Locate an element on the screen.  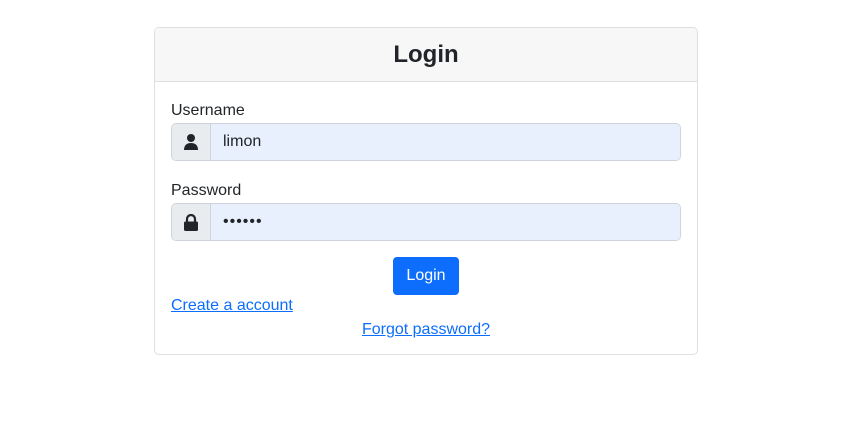
password-input-group is located at coordinates (426, 222).